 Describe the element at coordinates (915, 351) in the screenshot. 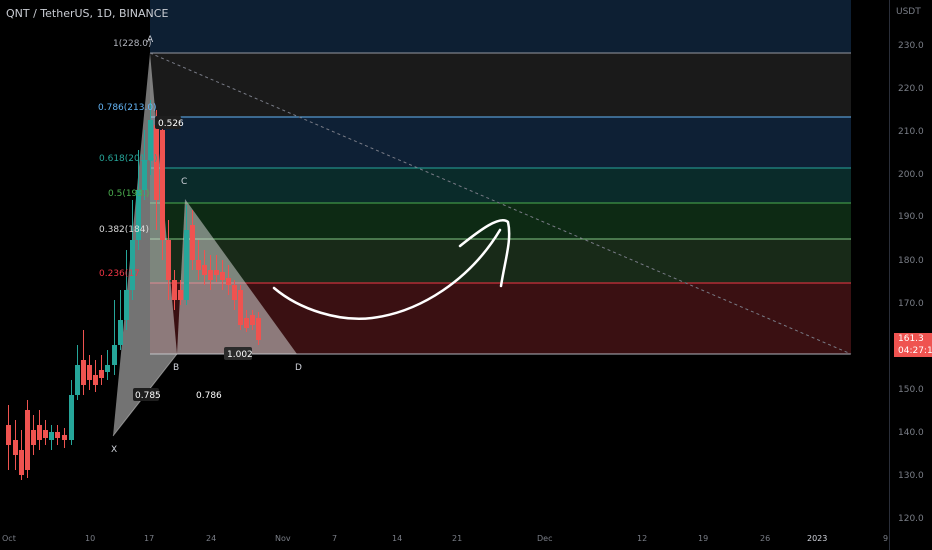

I see `bar-countdown: 04:27:19` at that location.